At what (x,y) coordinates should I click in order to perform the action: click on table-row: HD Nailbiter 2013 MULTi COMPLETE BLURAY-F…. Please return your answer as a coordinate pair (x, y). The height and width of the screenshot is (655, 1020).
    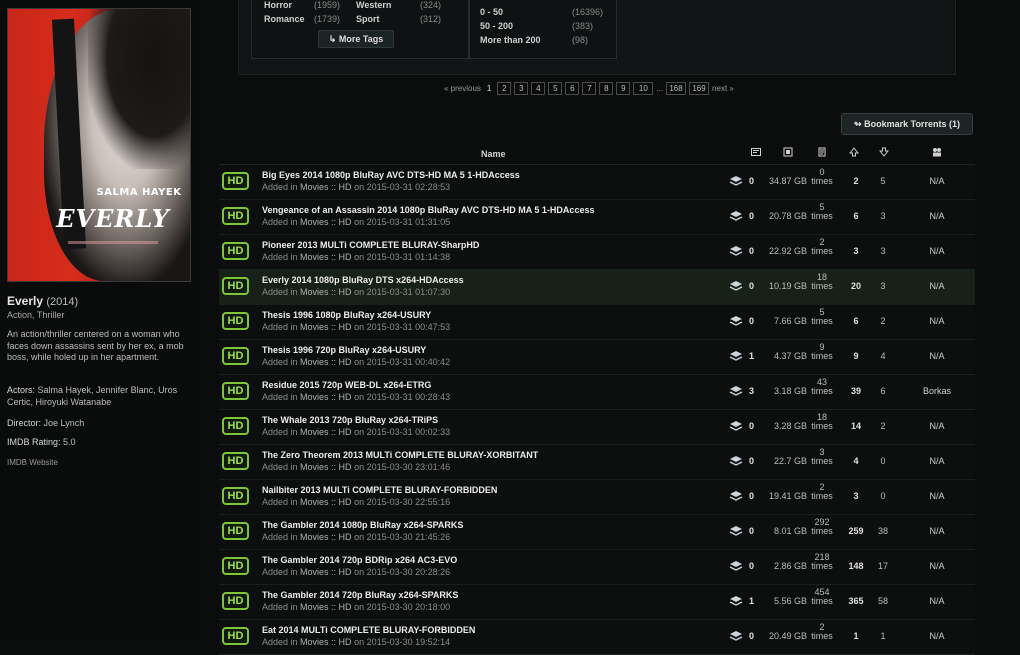
    Looking at the image, I should click on (597, 497).